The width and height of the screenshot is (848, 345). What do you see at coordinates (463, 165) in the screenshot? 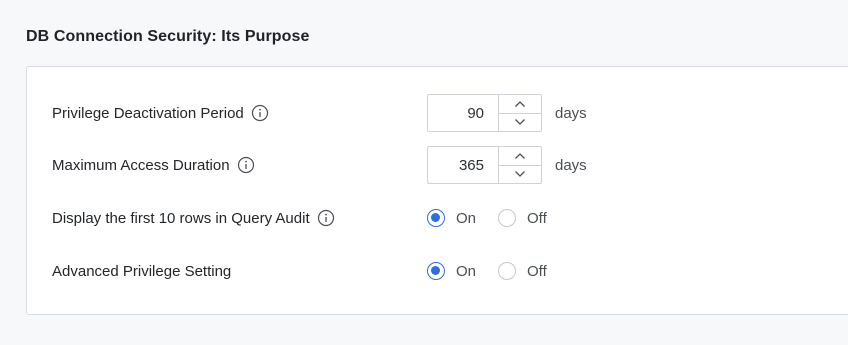
I see `stepper-input: 365` at bounding box center [463, 165].